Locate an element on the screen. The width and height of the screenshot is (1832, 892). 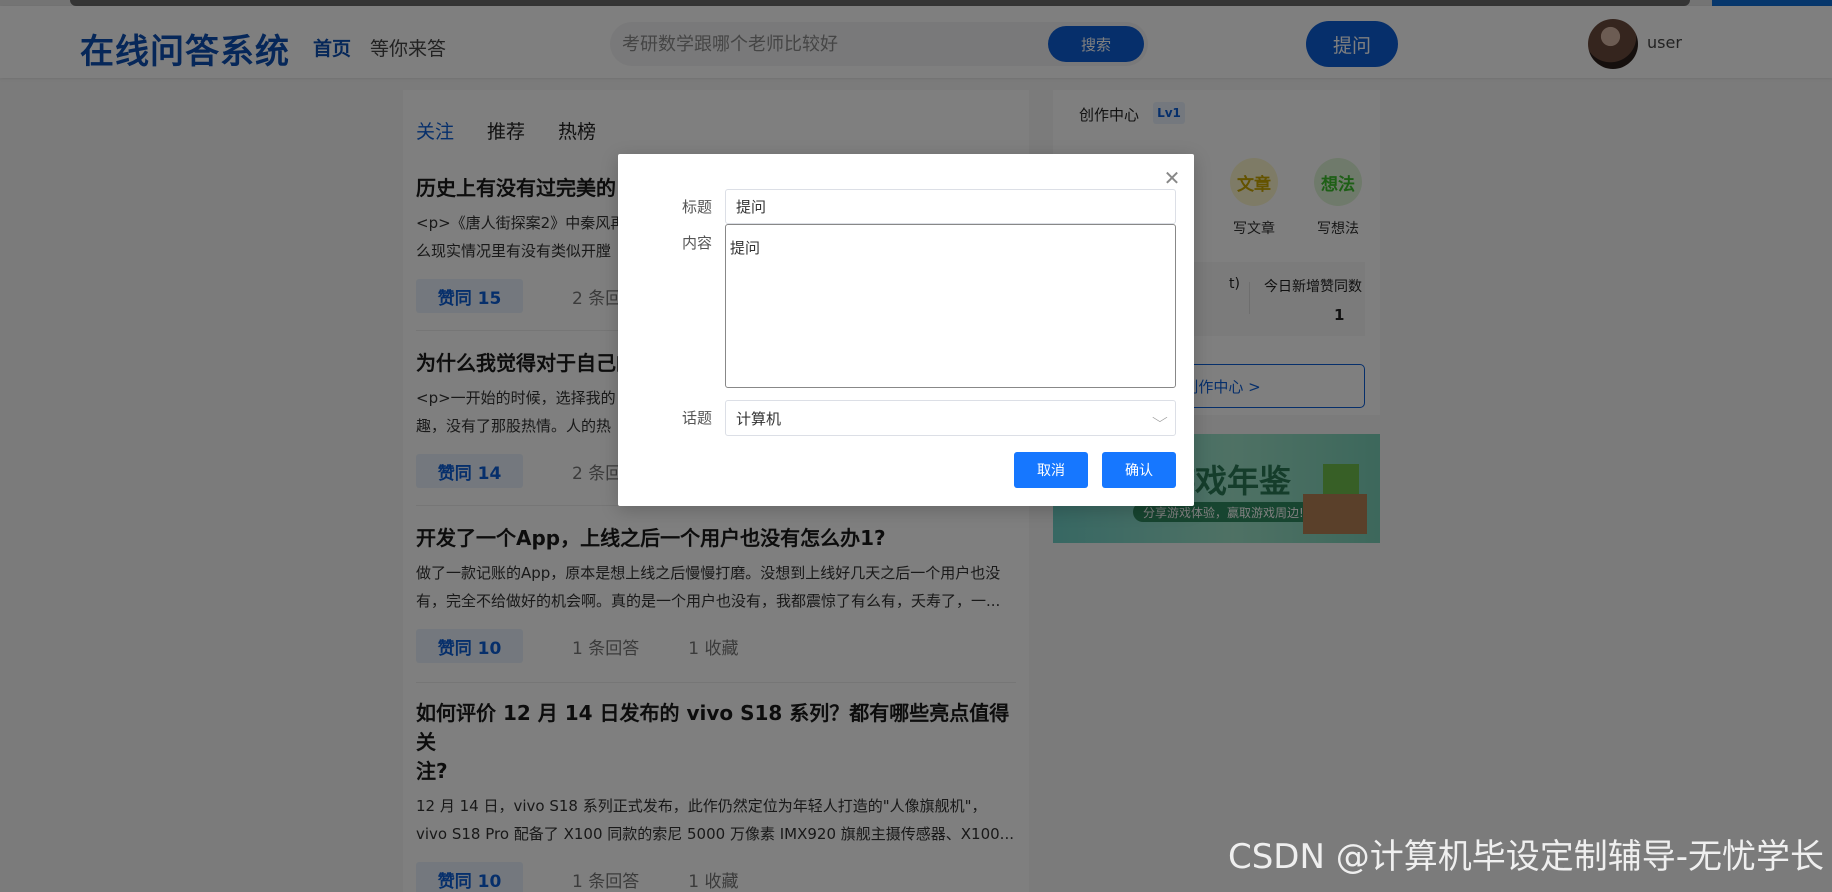
topic-label: 话题 is located at coordinates (696, 418).